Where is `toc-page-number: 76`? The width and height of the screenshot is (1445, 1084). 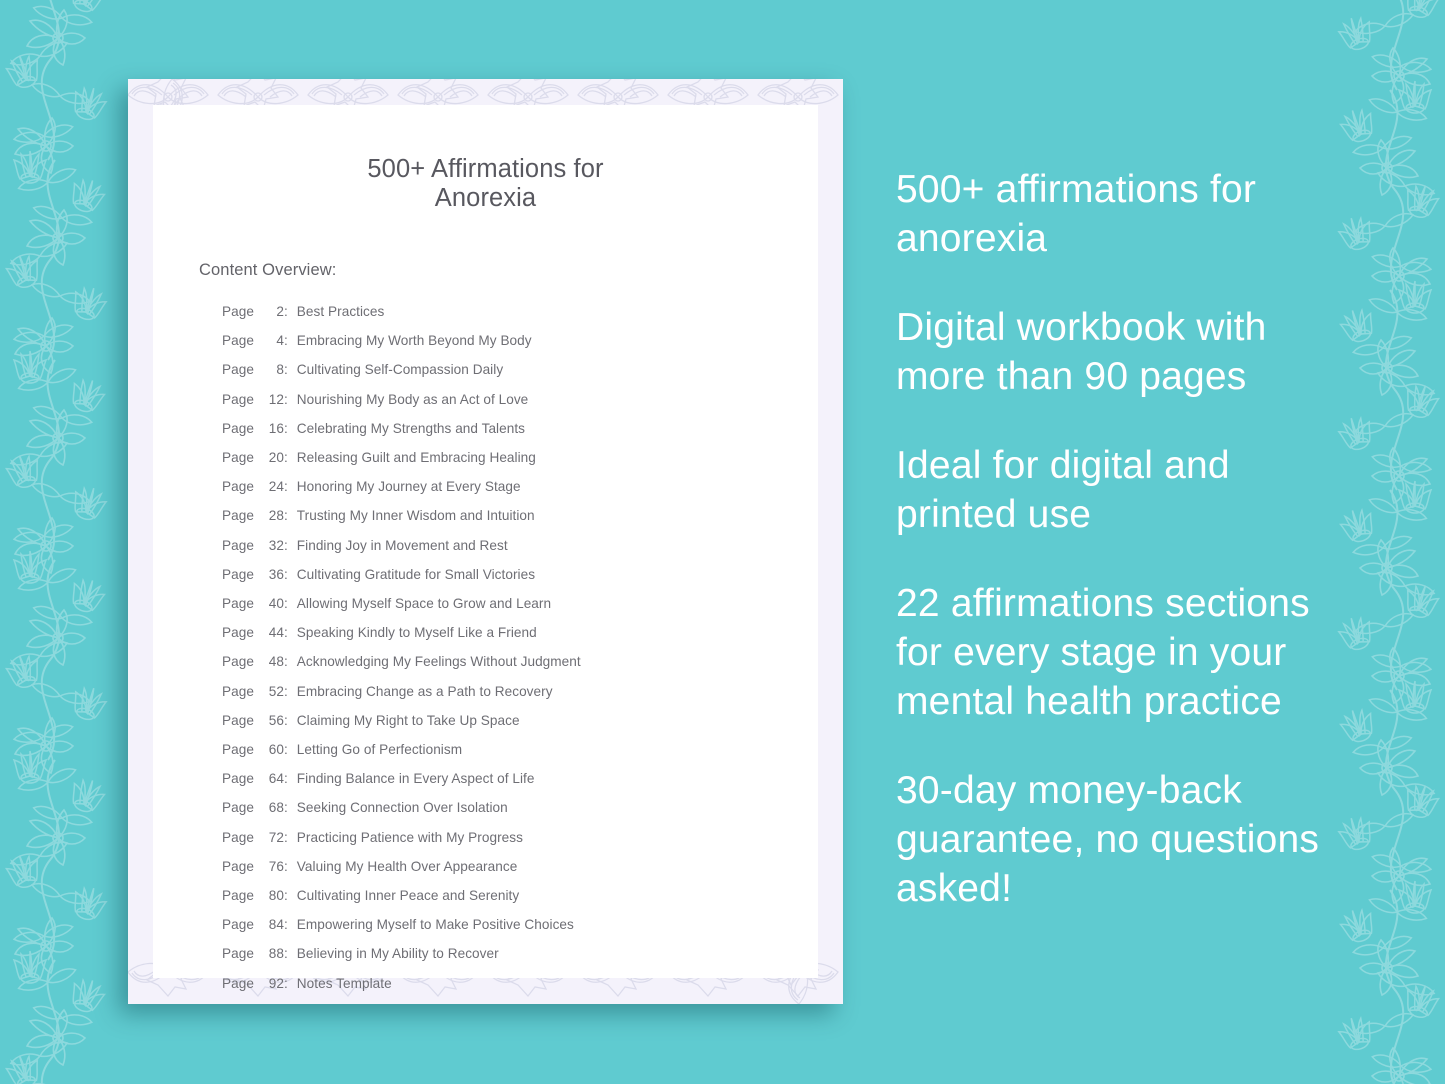
toc-page-number: 76 is located at coordinates (276, 866).